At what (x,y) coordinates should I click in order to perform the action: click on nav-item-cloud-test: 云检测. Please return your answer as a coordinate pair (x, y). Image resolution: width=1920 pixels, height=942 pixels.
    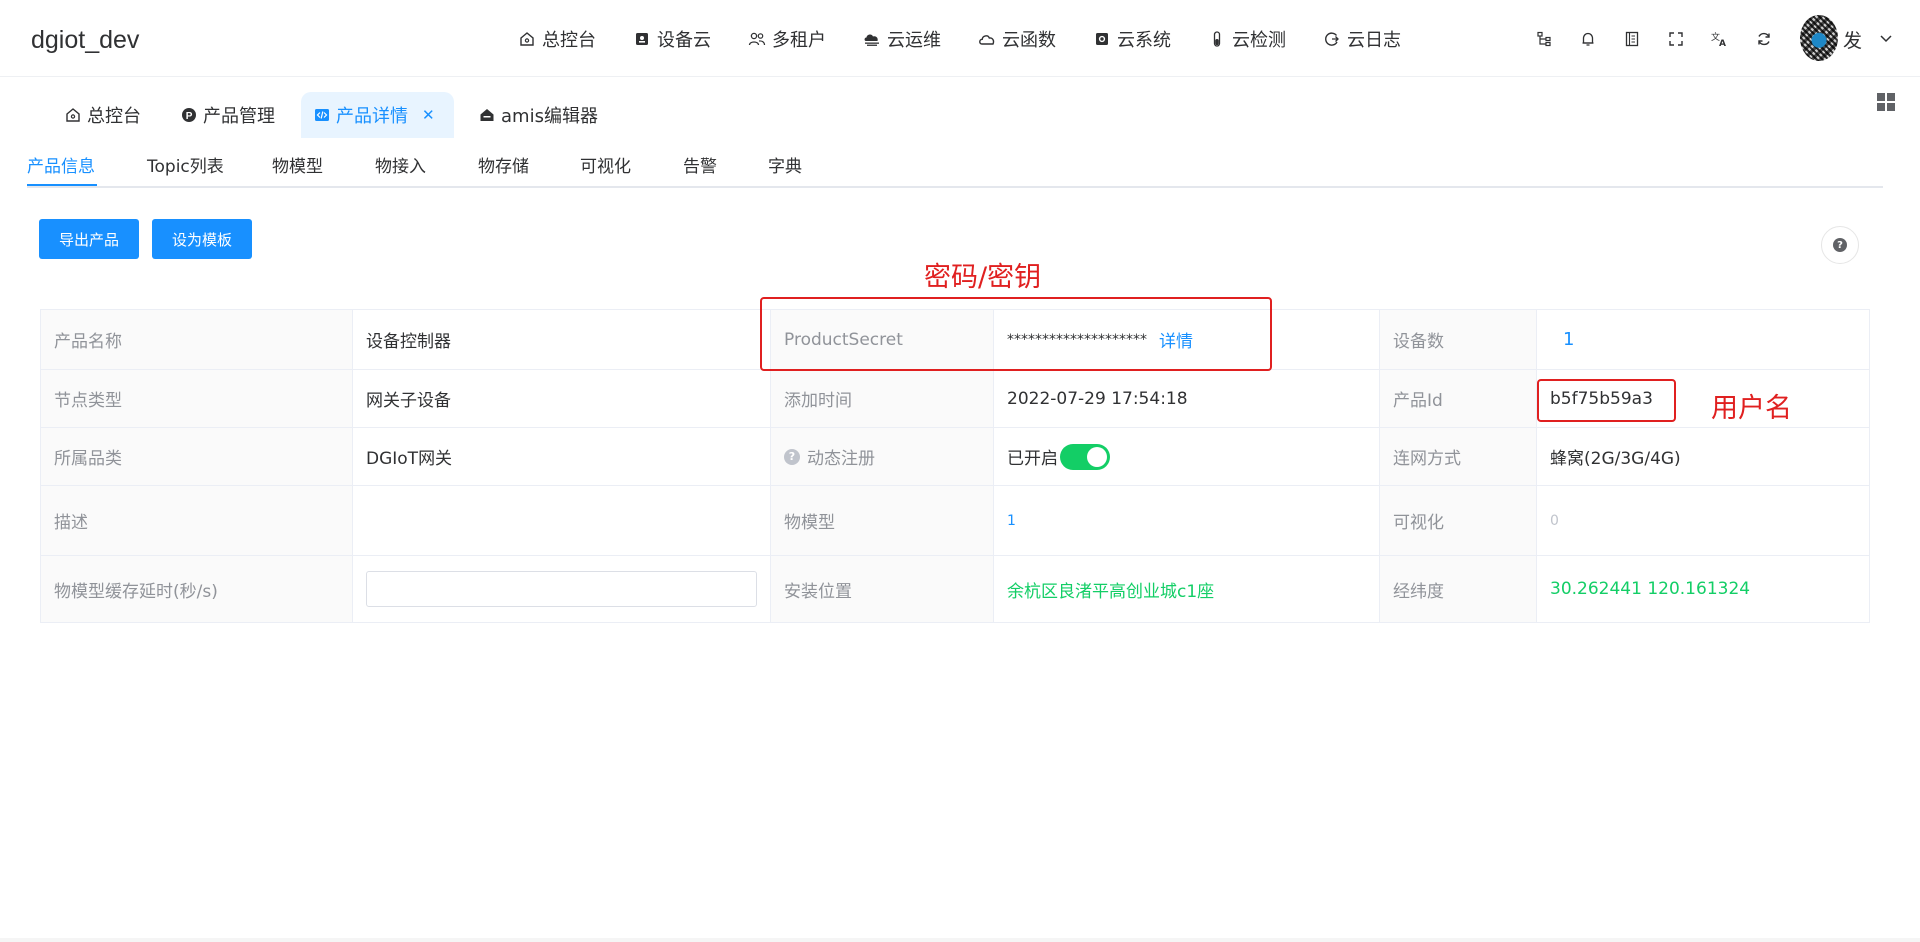
    Looking at the image, I should click on (1247, 39).